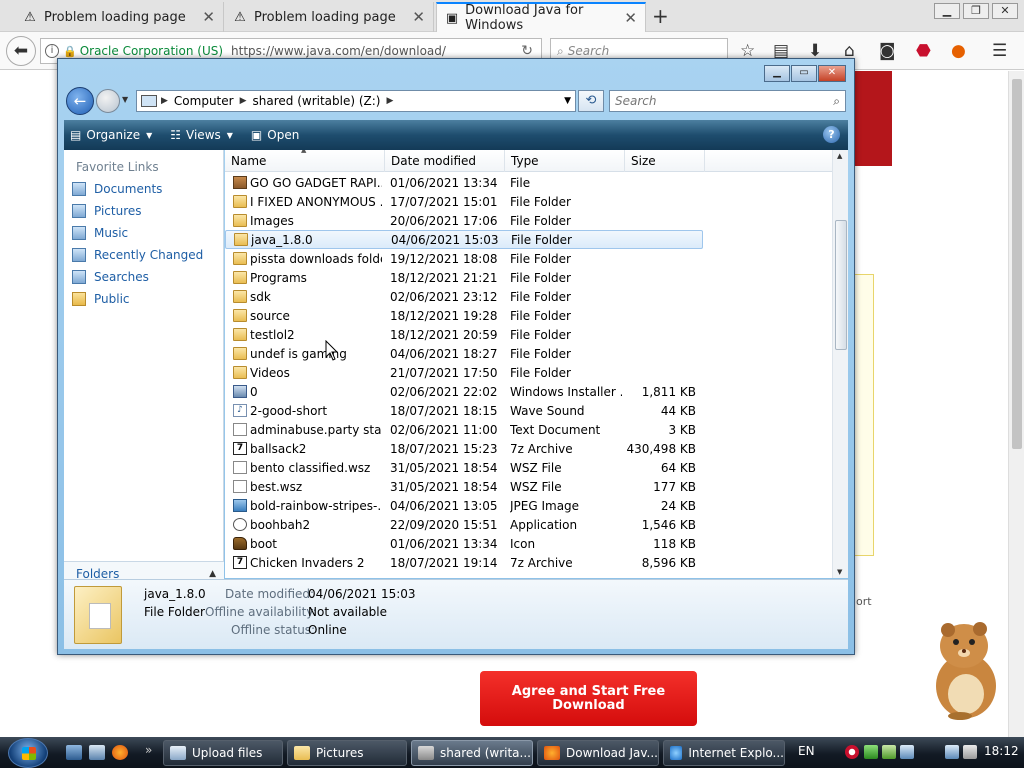  Describe the element at coordinates (107, 211) in the screenshot. I see `nav-link-pictures: Pictures` at that location.